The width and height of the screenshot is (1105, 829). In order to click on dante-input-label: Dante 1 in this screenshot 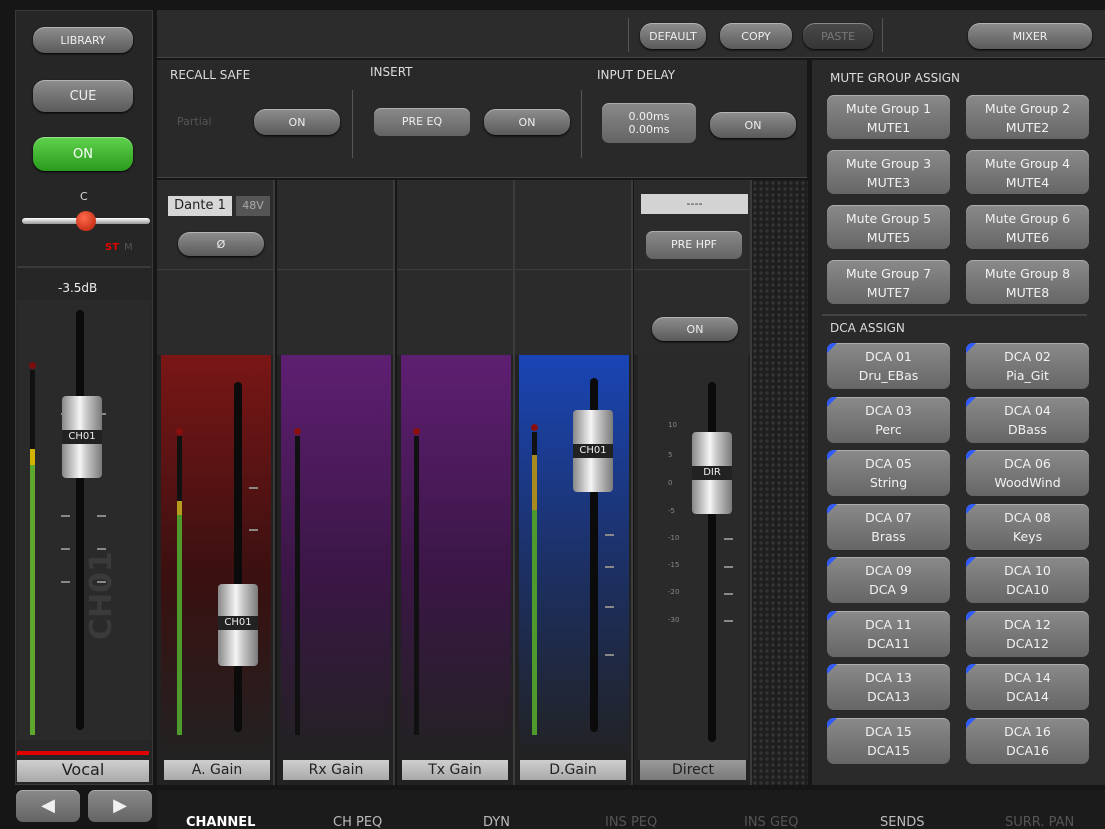, I will do `click(200, 206)`.